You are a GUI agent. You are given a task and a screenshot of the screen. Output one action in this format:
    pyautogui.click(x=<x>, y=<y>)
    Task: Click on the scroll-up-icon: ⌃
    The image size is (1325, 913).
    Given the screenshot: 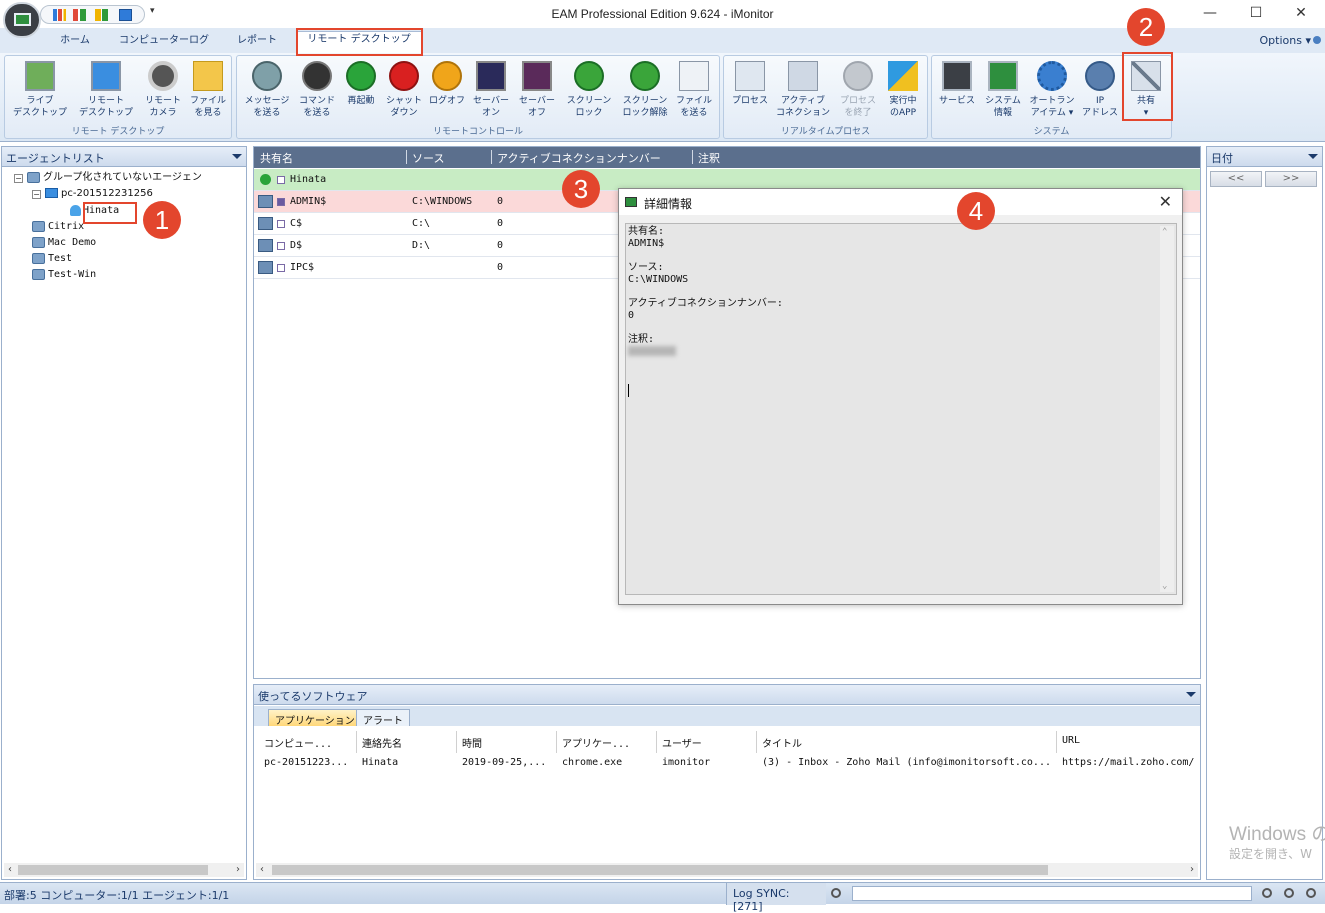 What is the action you would take?
    pyautogui.click(x=1164, y=232)
    